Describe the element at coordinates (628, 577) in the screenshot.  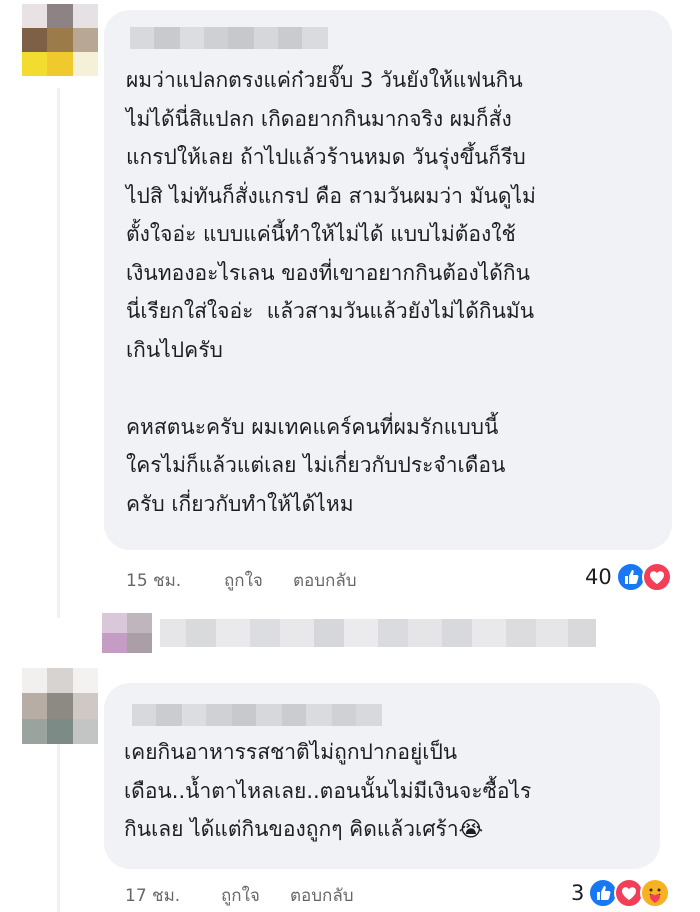
I see `reaction-summary: 40` at that location.